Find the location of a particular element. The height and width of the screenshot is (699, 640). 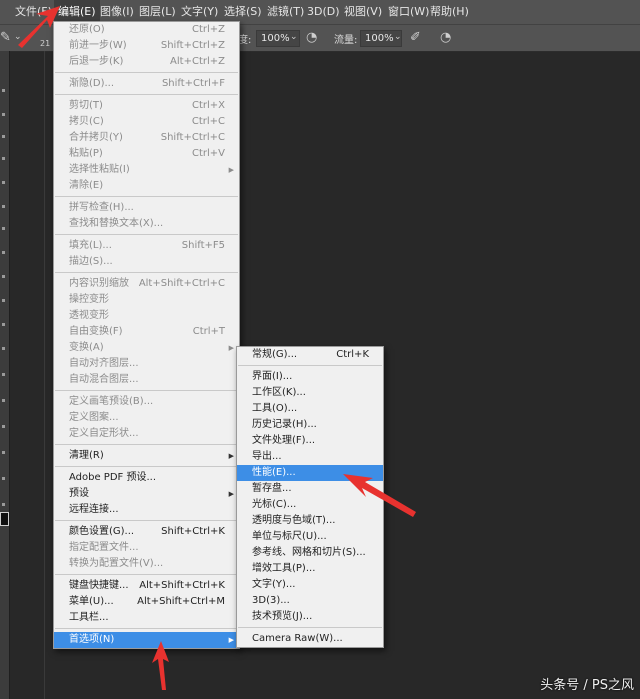

flow-dropdown-icon: ⌄ is located at coordinates (398, 37).